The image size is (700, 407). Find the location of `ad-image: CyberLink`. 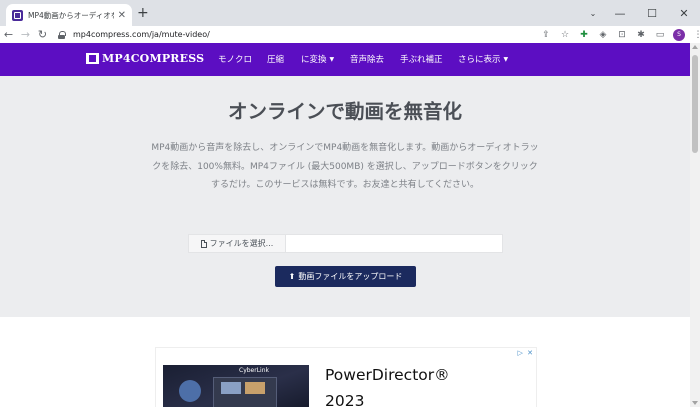

ad-image: CyberLink is located at coordinates (236, 386).